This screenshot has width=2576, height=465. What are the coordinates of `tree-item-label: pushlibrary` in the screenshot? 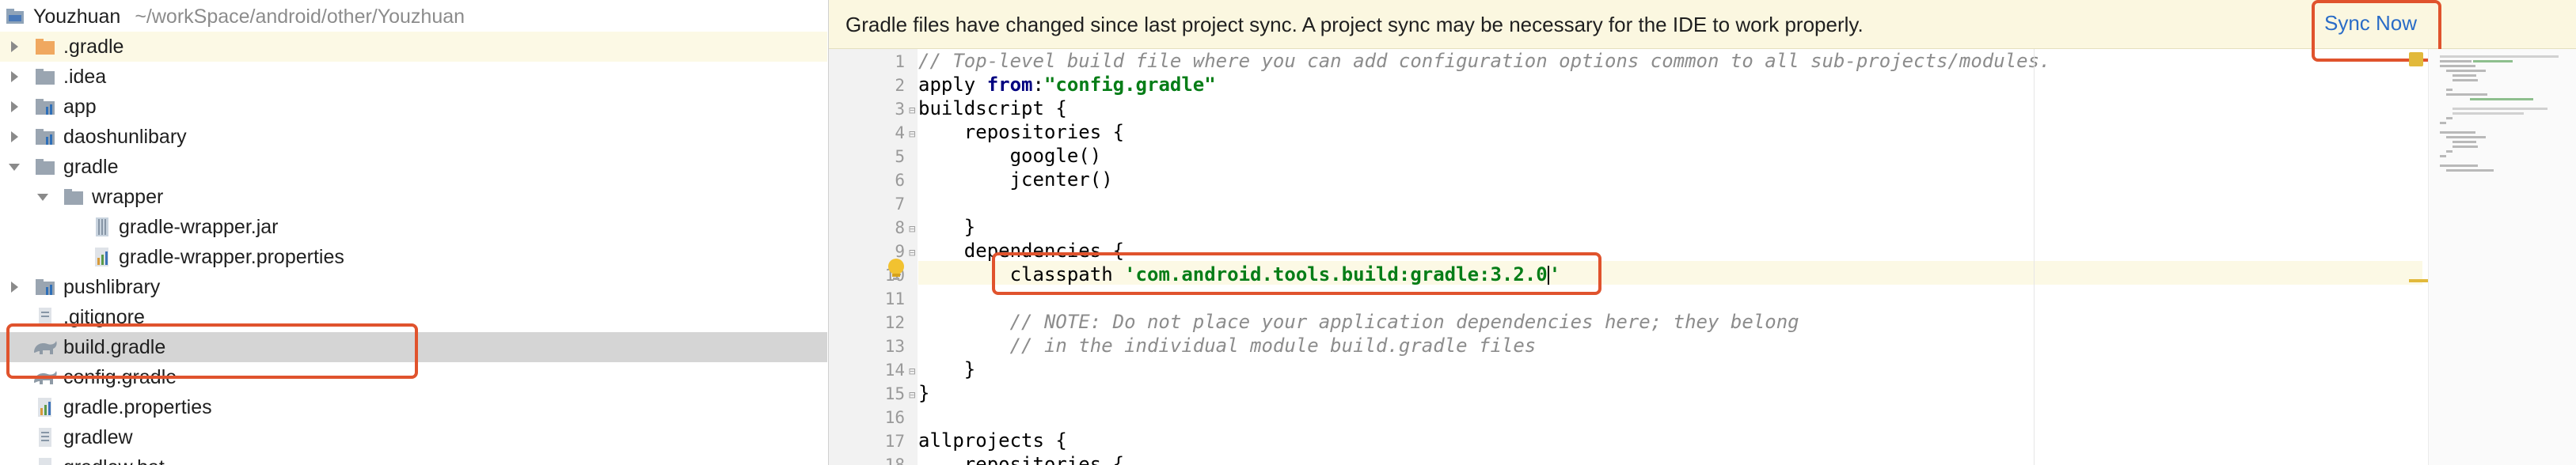 It's located at (112, 286).